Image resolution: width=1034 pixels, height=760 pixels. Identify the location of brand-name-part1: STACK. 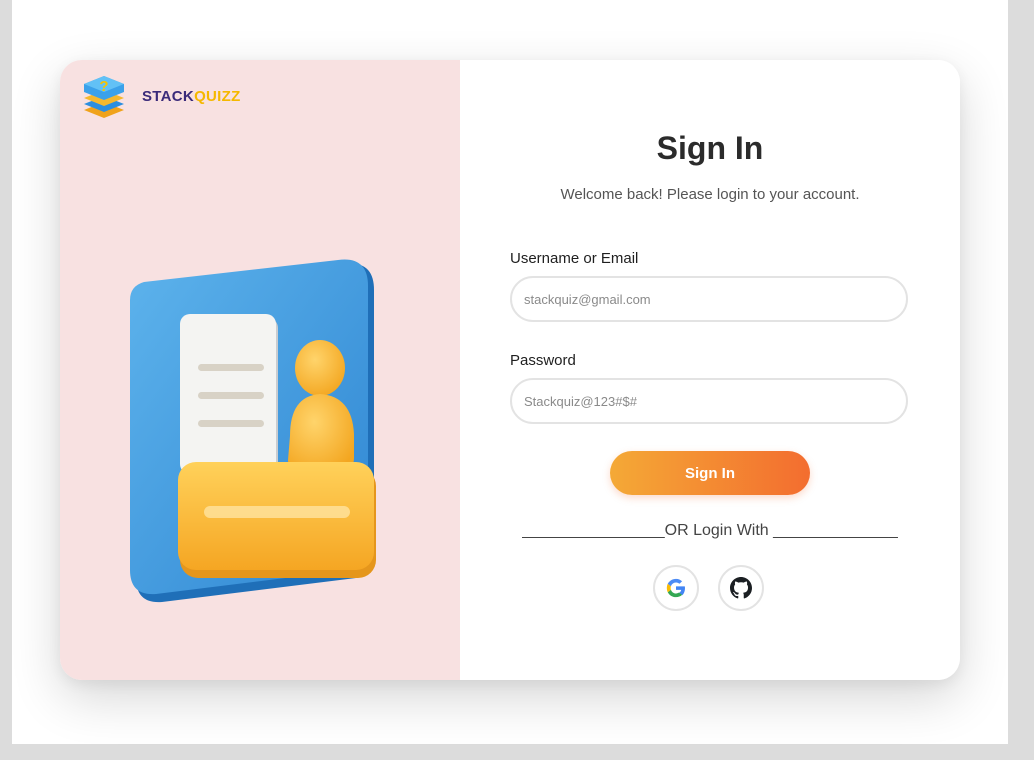
(168, 96).